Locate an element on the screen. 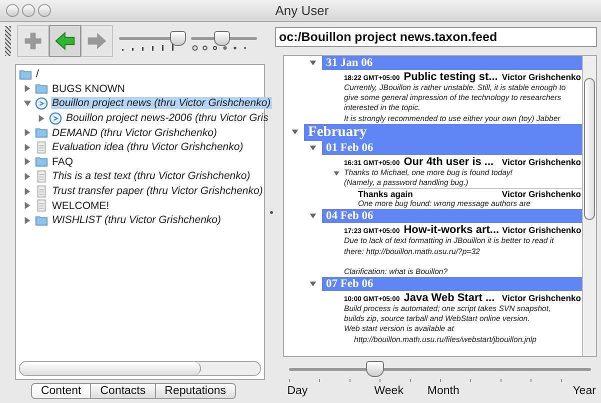 Image resolution: width=601 pixels, height=403 pixels. tree-item: Bouillon project news (thru Victor Grishchenko) is located at coordinates (161, 103).